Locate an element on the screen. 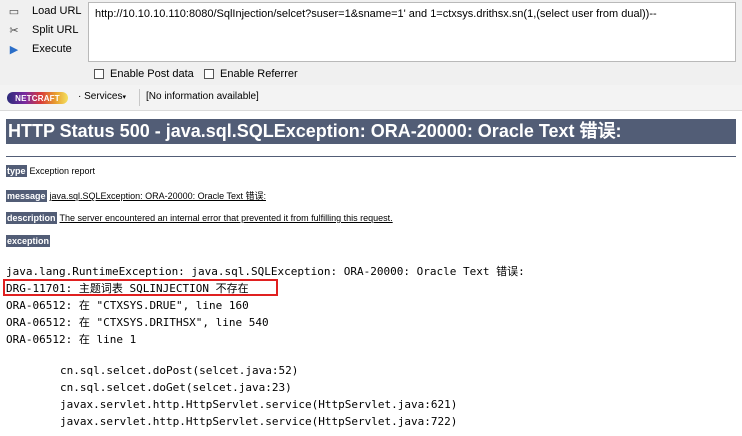 This screenshot has width=742, height=436. highlight-box is located at coordinates (140, 287).